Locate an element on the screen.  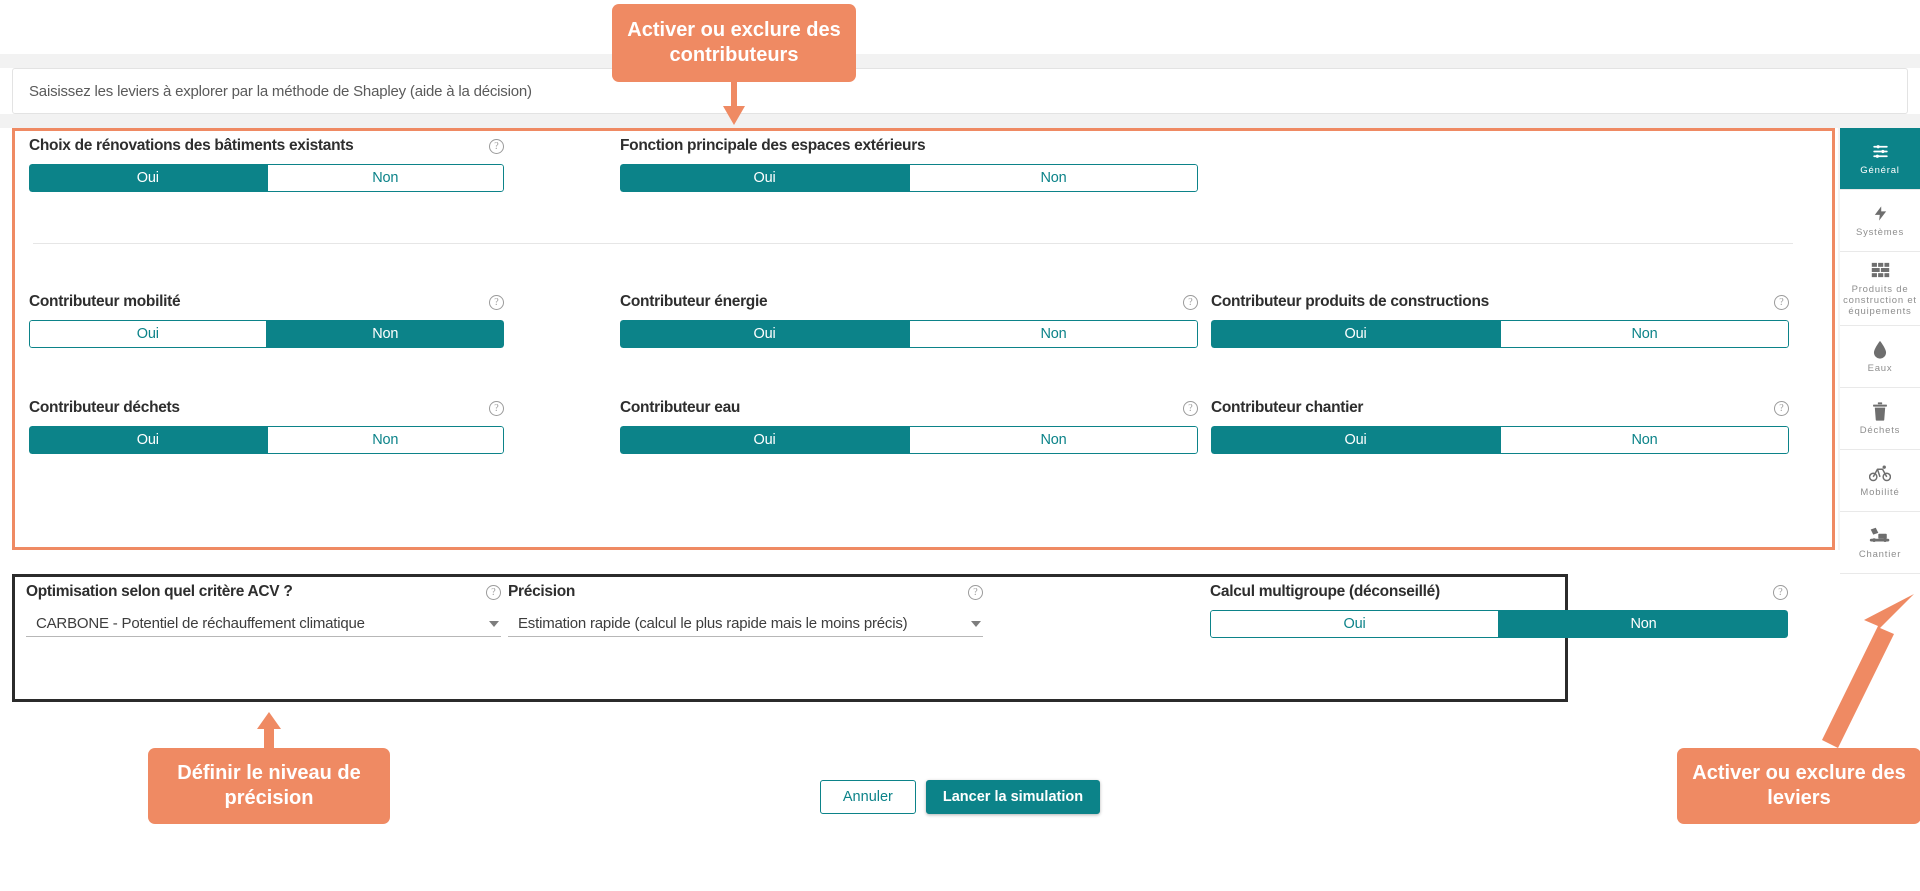
field-label-row: Calcul multigroupe (déconseillé) ? is located at coordinates (1499, 592).